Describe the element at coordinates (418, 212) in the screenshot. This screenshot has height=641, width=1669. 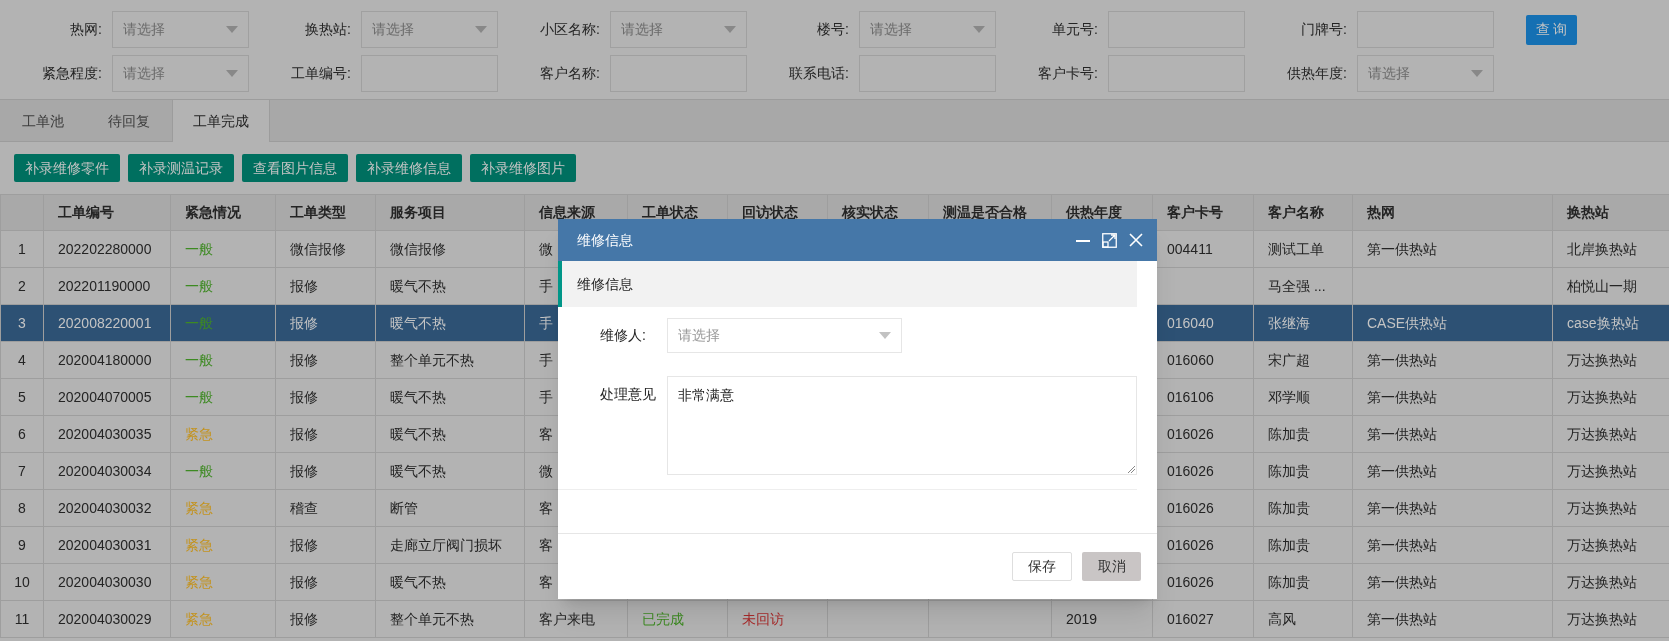
I see `column-header: 服务项目` at that location.